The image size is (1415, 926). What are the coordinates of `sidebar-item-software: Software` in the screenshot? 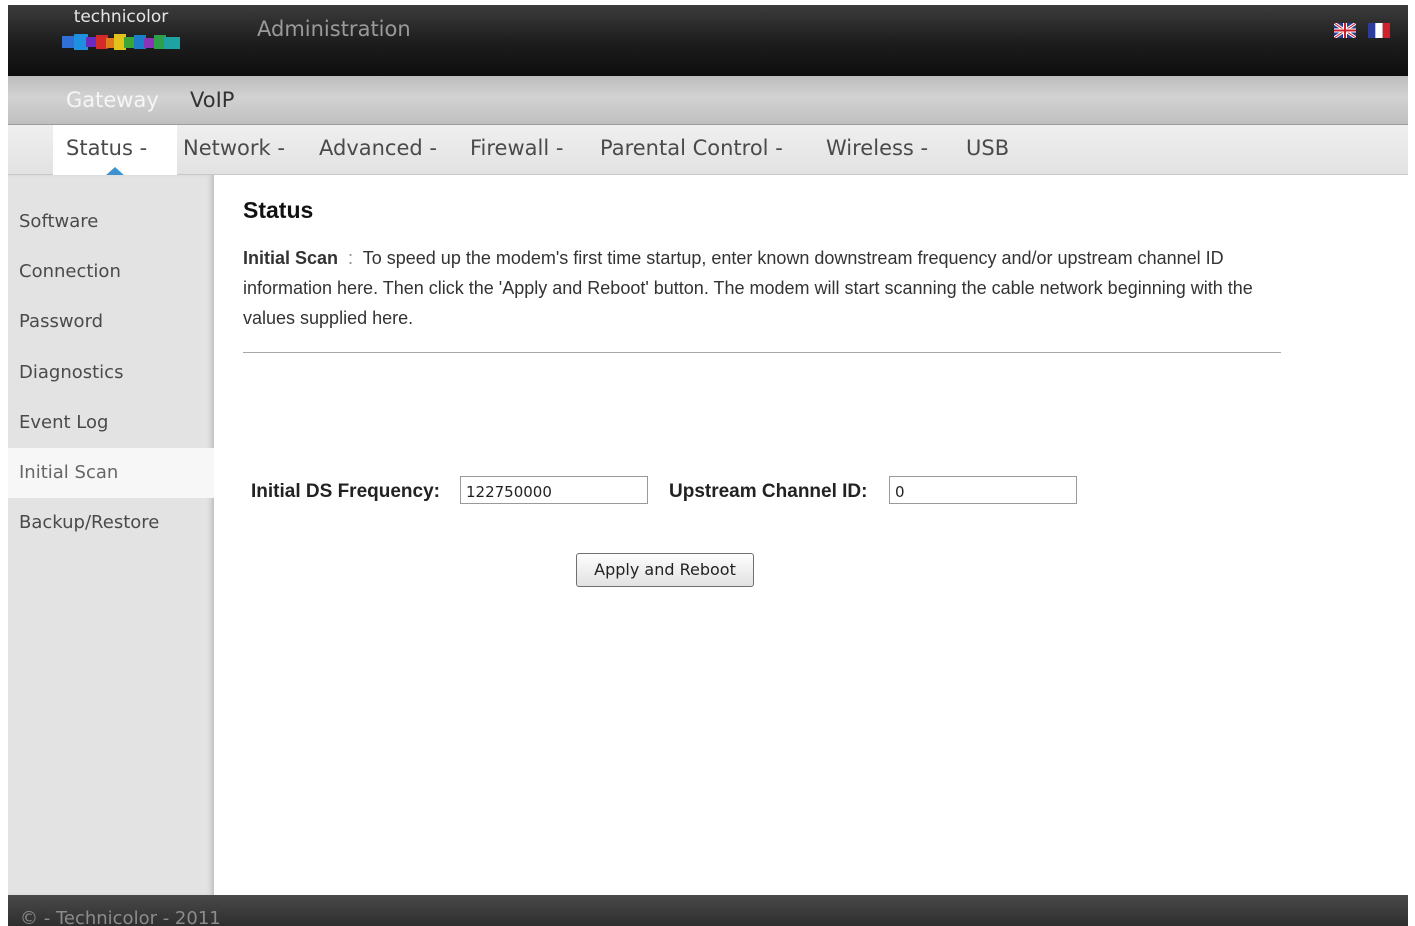 It's located at (111, 222).